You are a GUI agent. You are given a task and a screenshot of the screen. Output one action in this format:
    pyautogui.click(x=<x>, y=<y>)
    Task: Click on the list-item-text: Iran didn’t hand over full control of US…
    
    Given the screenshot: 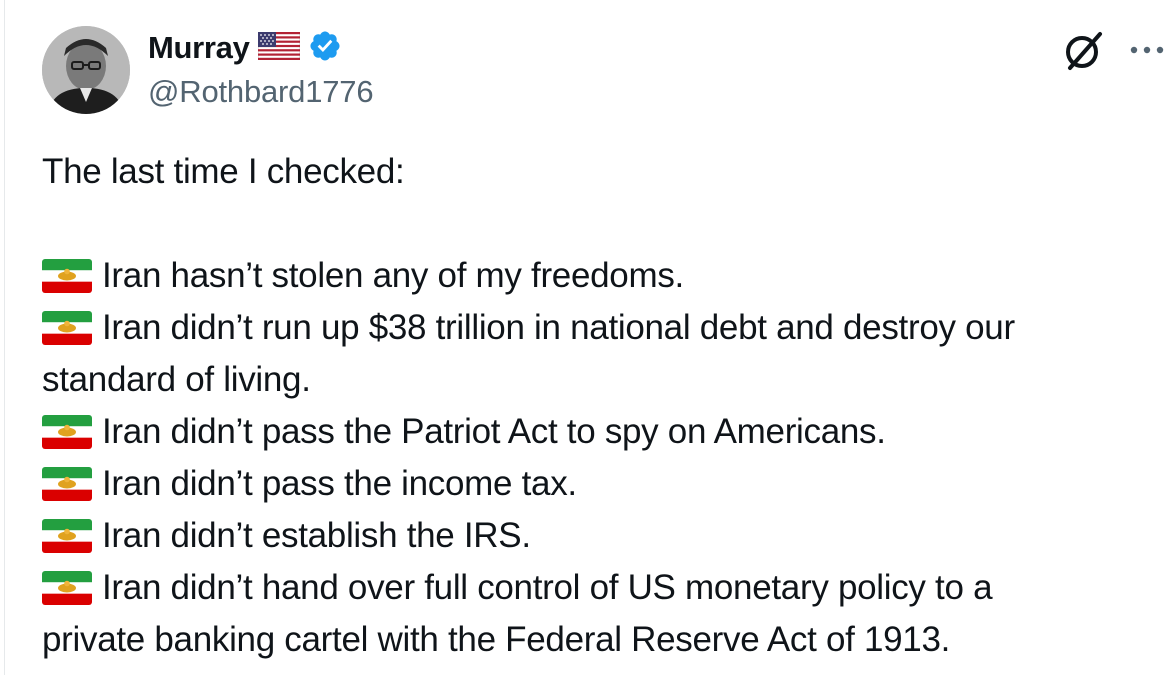 What is the action you would take?
    pyautogui.click(x=547, y=587)
    